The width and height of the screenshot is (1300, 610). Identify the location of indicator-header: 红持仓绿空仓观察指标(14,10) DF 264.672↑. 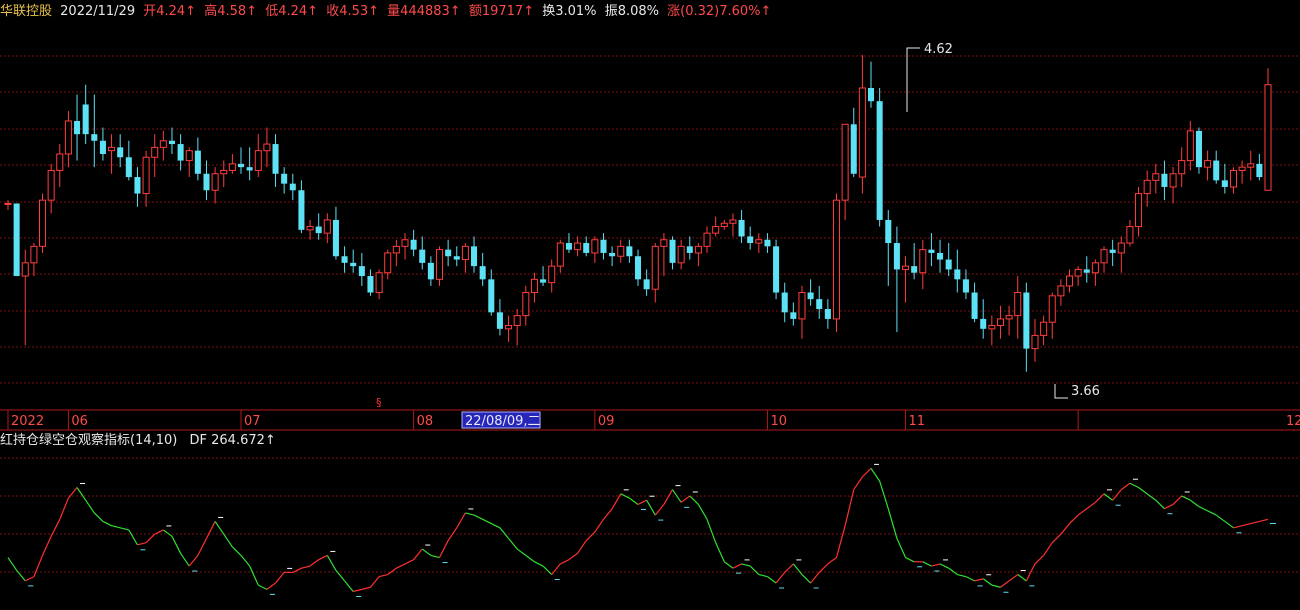
(138, 441).